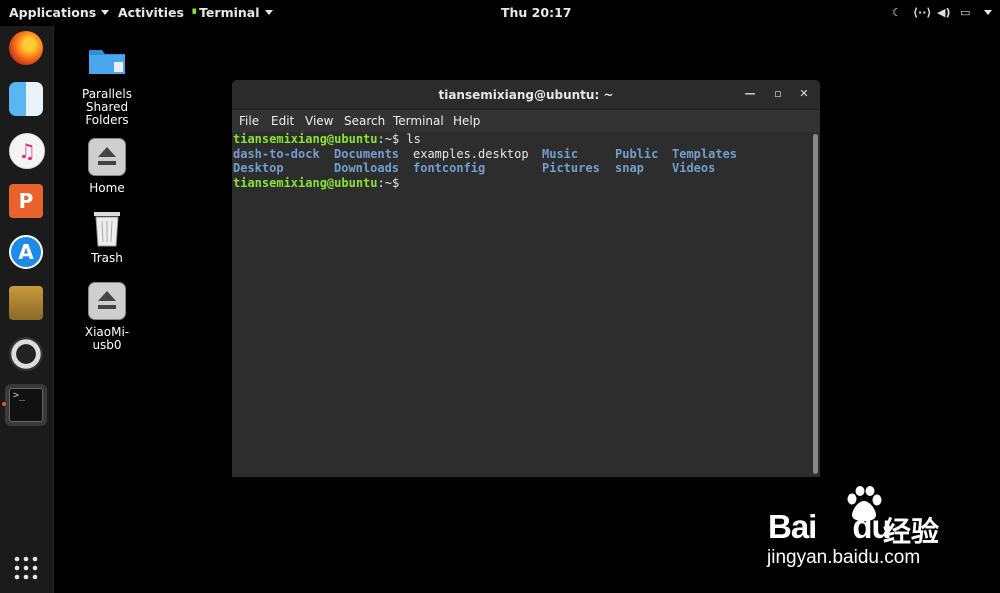 This screenshot has height=593, width=1000. I want to click on menu-edit: Edit, so click(282, 121).